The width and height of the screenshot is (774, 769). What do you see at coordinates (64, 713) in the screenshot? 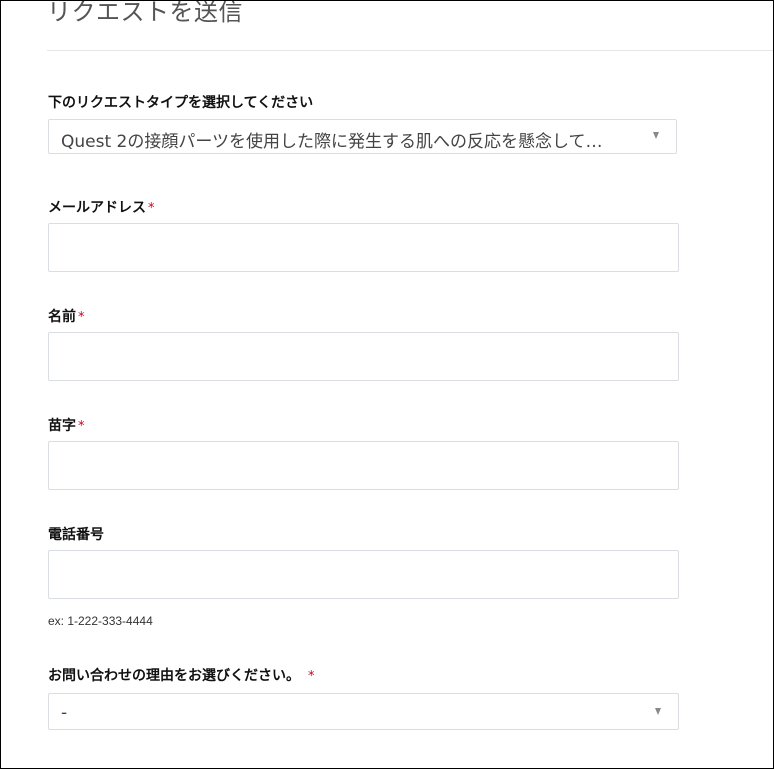
I see `reason-selected-value: -` at bounding box center [64, 713].